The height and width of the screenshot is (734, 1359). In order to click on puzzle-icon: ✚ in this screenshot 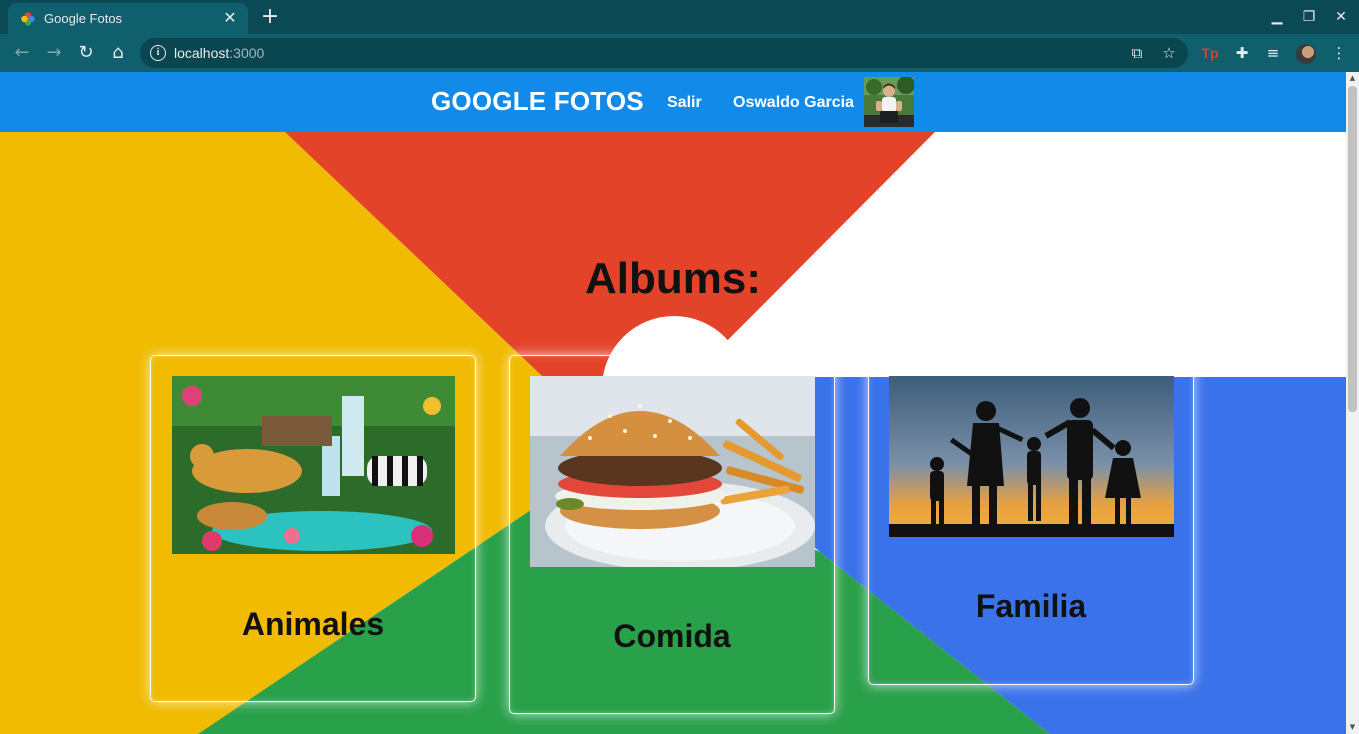, I will do `click(1242, 53)`.